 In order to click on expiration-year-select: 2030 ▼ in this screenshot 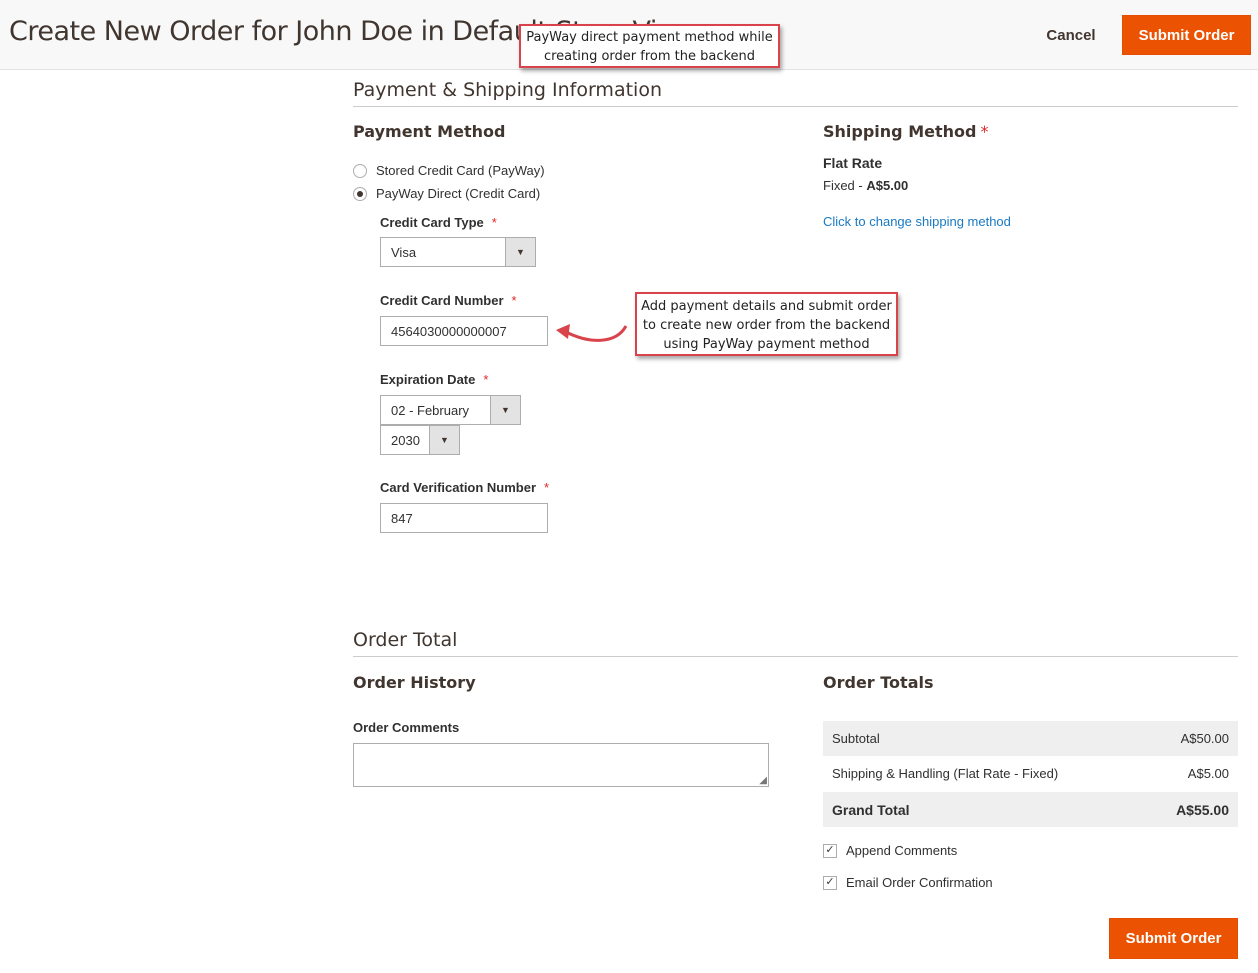, I will do `click(420, 440)`.